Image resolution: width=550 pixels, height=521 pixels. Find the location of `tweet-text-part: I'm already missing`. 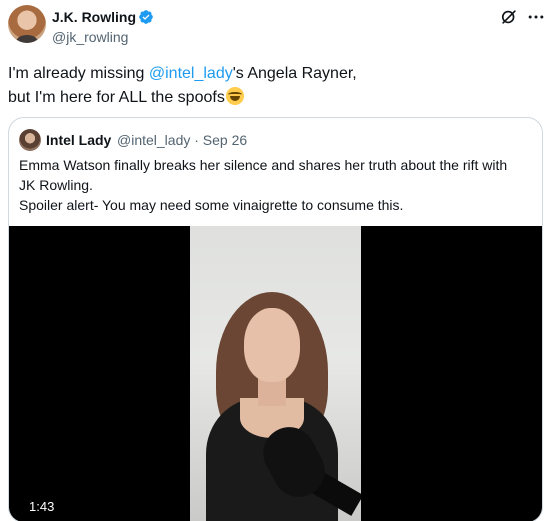

tweet-text-part: I'm already missing is located at coordinates (78, 73).